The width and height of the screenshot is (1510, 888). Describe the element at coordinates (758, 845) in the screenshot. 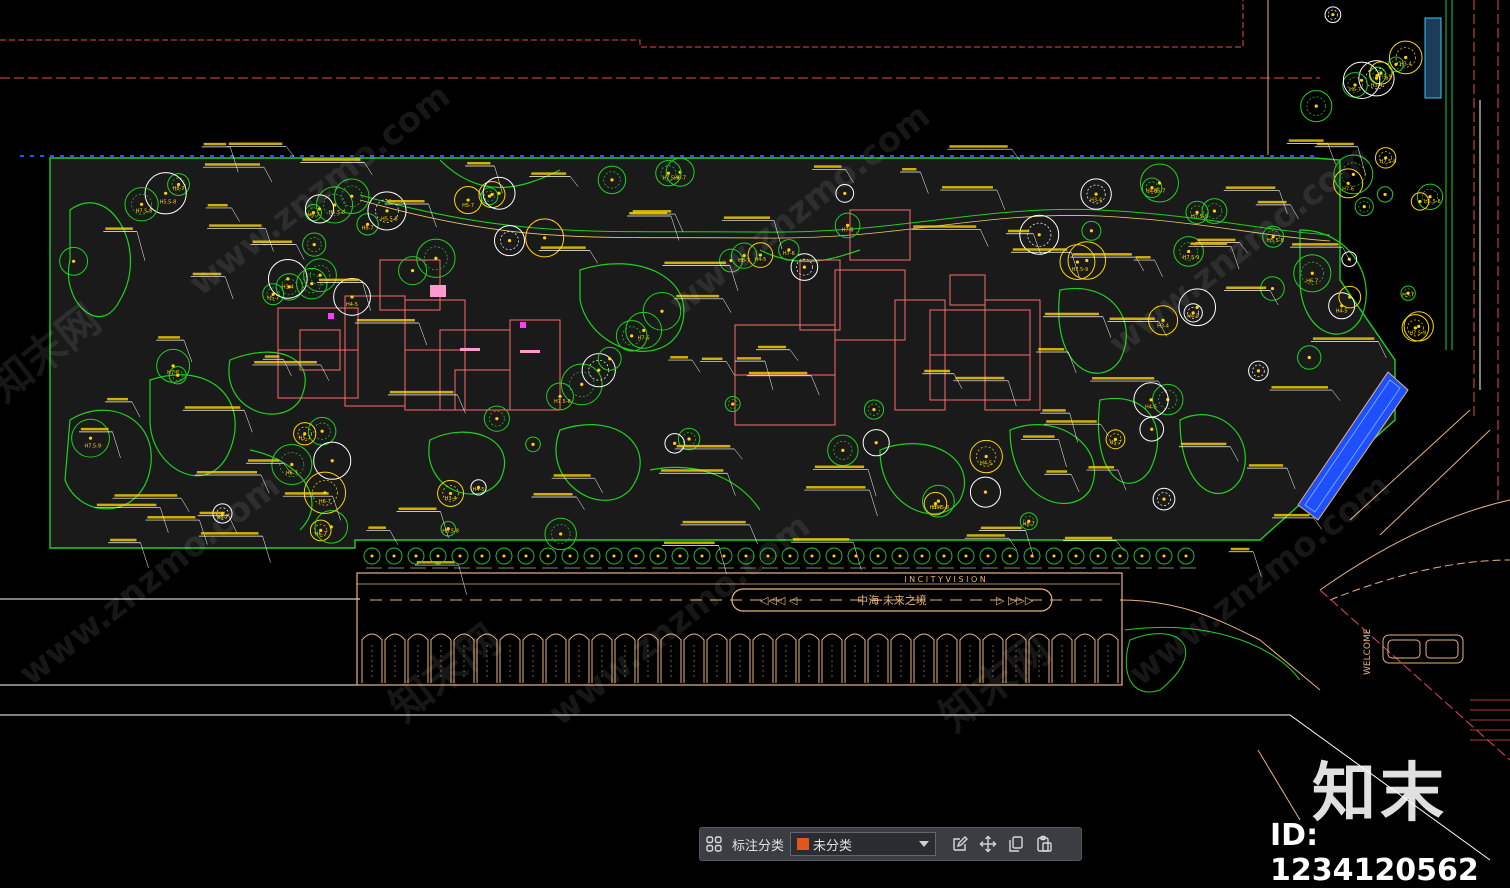

I see `category-label: 标注分类` at that location.